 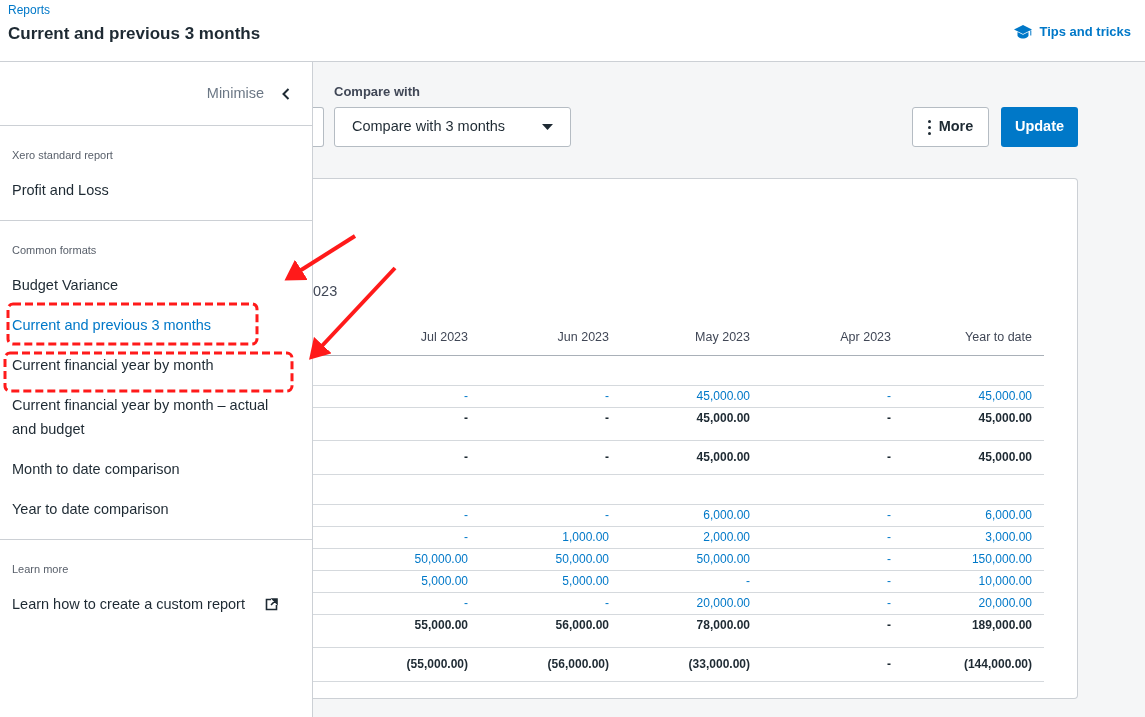 I want to click on table-cell: 189,000.00, so click(x=1001, y=625).